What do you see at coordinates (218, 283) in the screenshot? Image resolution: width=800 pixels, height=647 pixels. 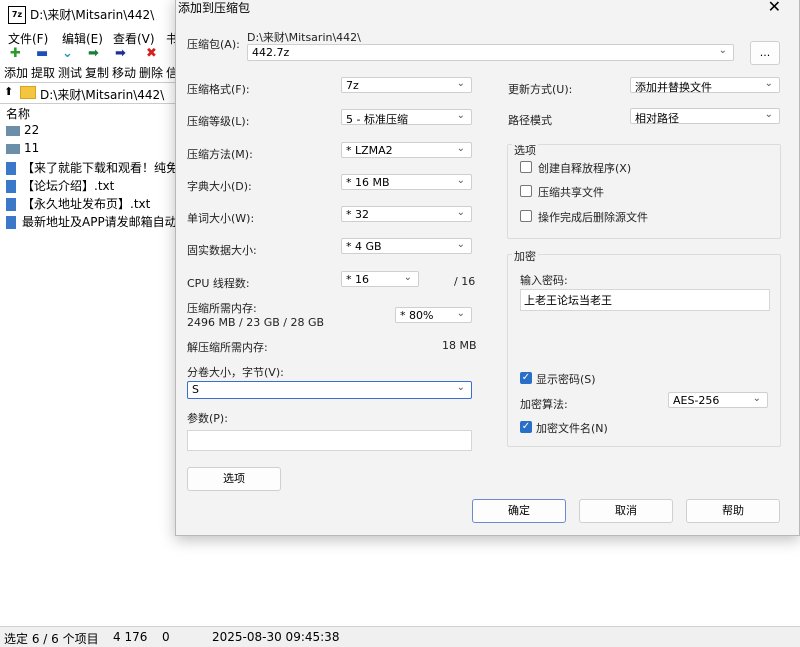 I see `threads-label: CPU 线程数:` at bounding box center [218, 283].